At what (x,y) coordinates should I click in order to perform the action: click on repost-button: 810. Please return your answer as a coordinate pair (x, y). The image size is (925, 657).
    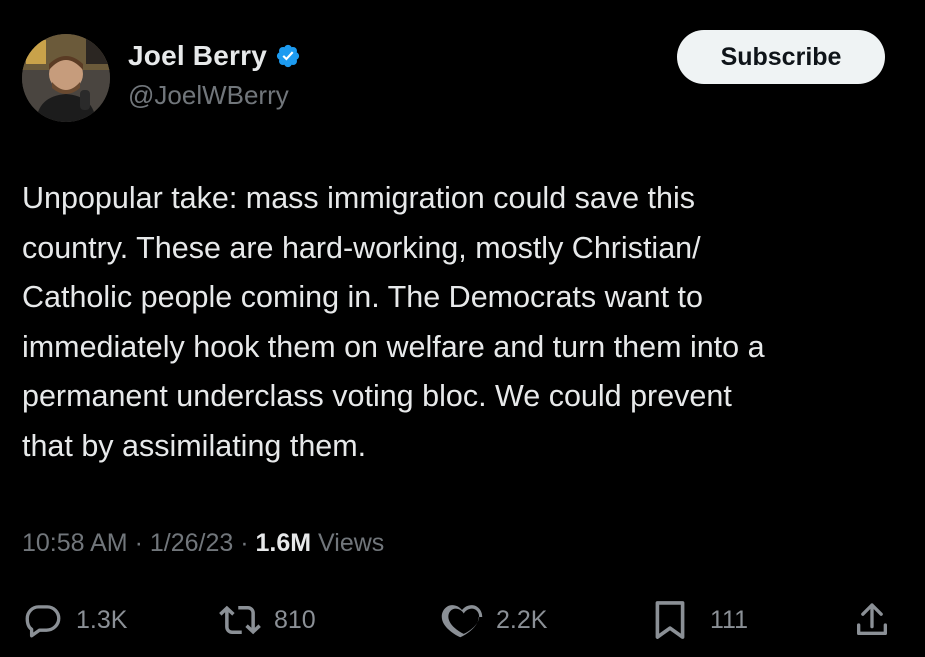
    Looking at the image, I should click on (267, 620).